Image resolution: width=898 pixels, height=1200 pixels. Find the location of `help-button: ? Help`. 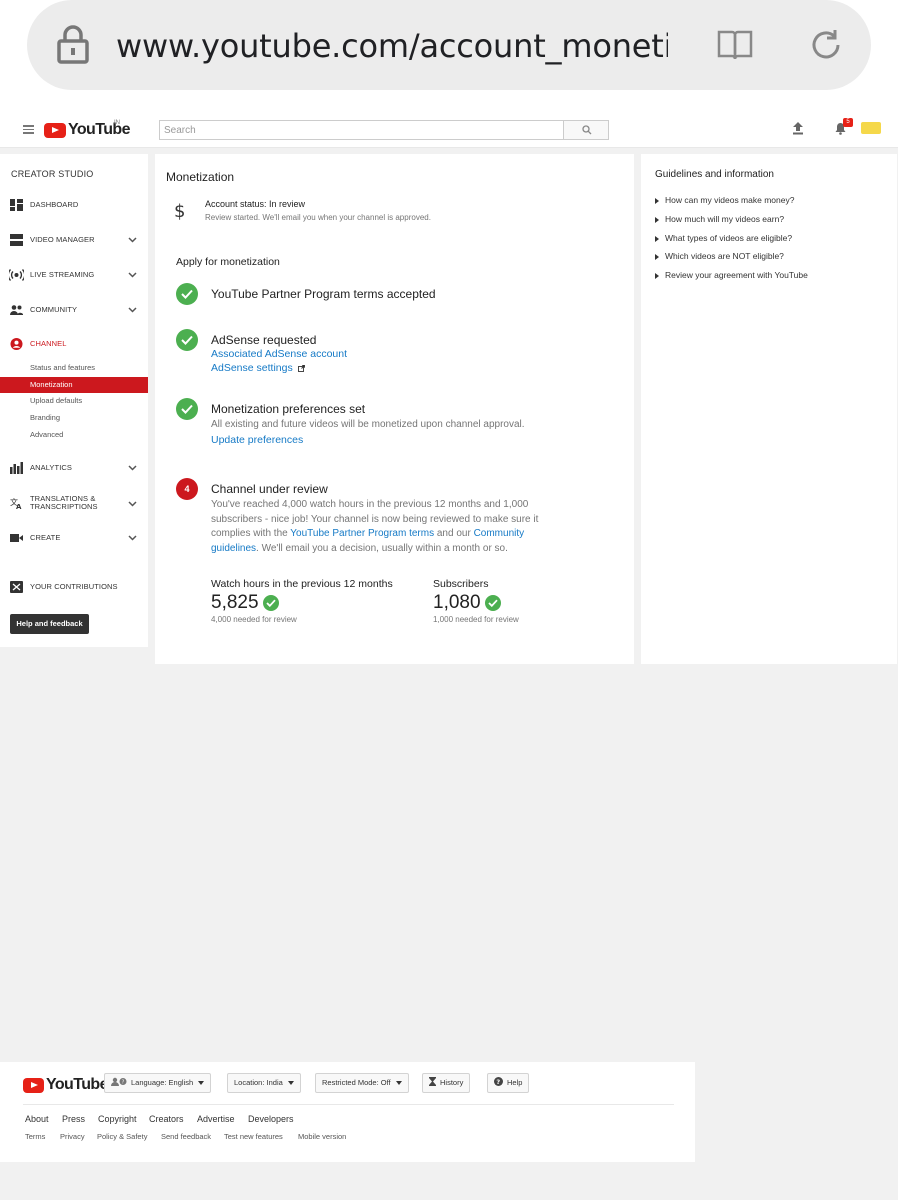

help-button: ? Help is located at coordinates (508, 1083).